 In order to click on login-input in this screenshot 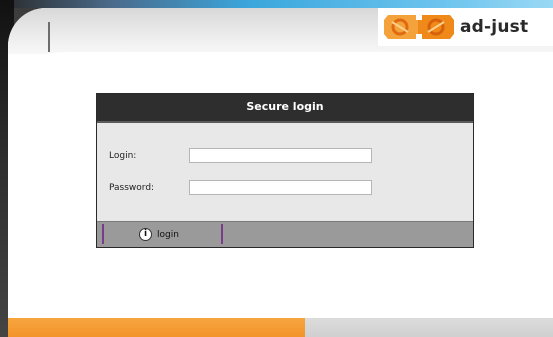, I will do `click(280, 155)`.